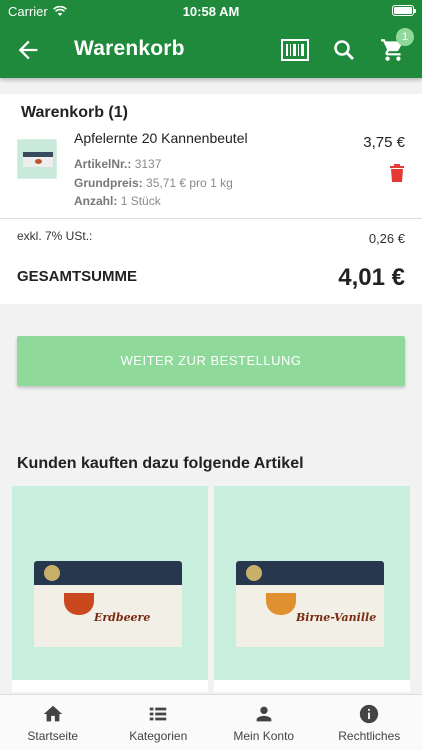  I want to click on app-bar: Warenkorb 1, so click(211, 50).